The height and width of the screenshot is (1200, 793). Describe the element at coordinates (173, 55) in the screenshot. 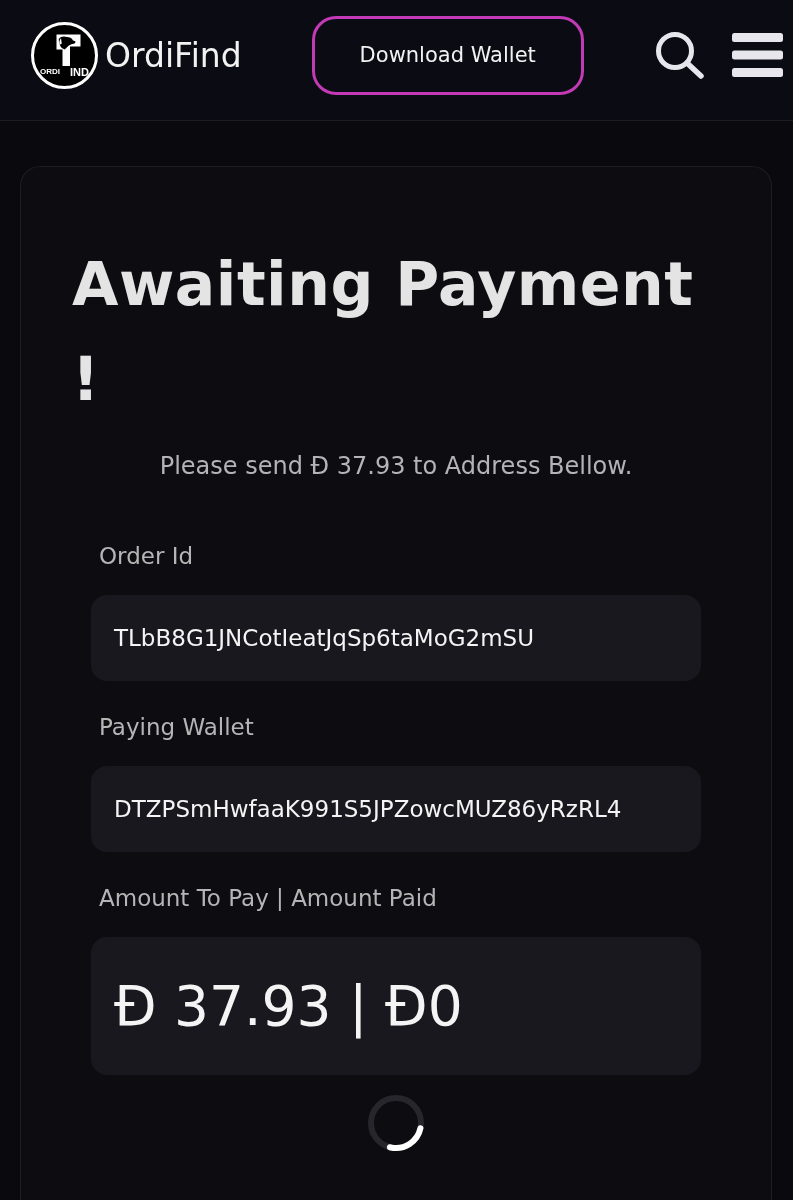

I see `brand-name: OrdiFind` at that location.